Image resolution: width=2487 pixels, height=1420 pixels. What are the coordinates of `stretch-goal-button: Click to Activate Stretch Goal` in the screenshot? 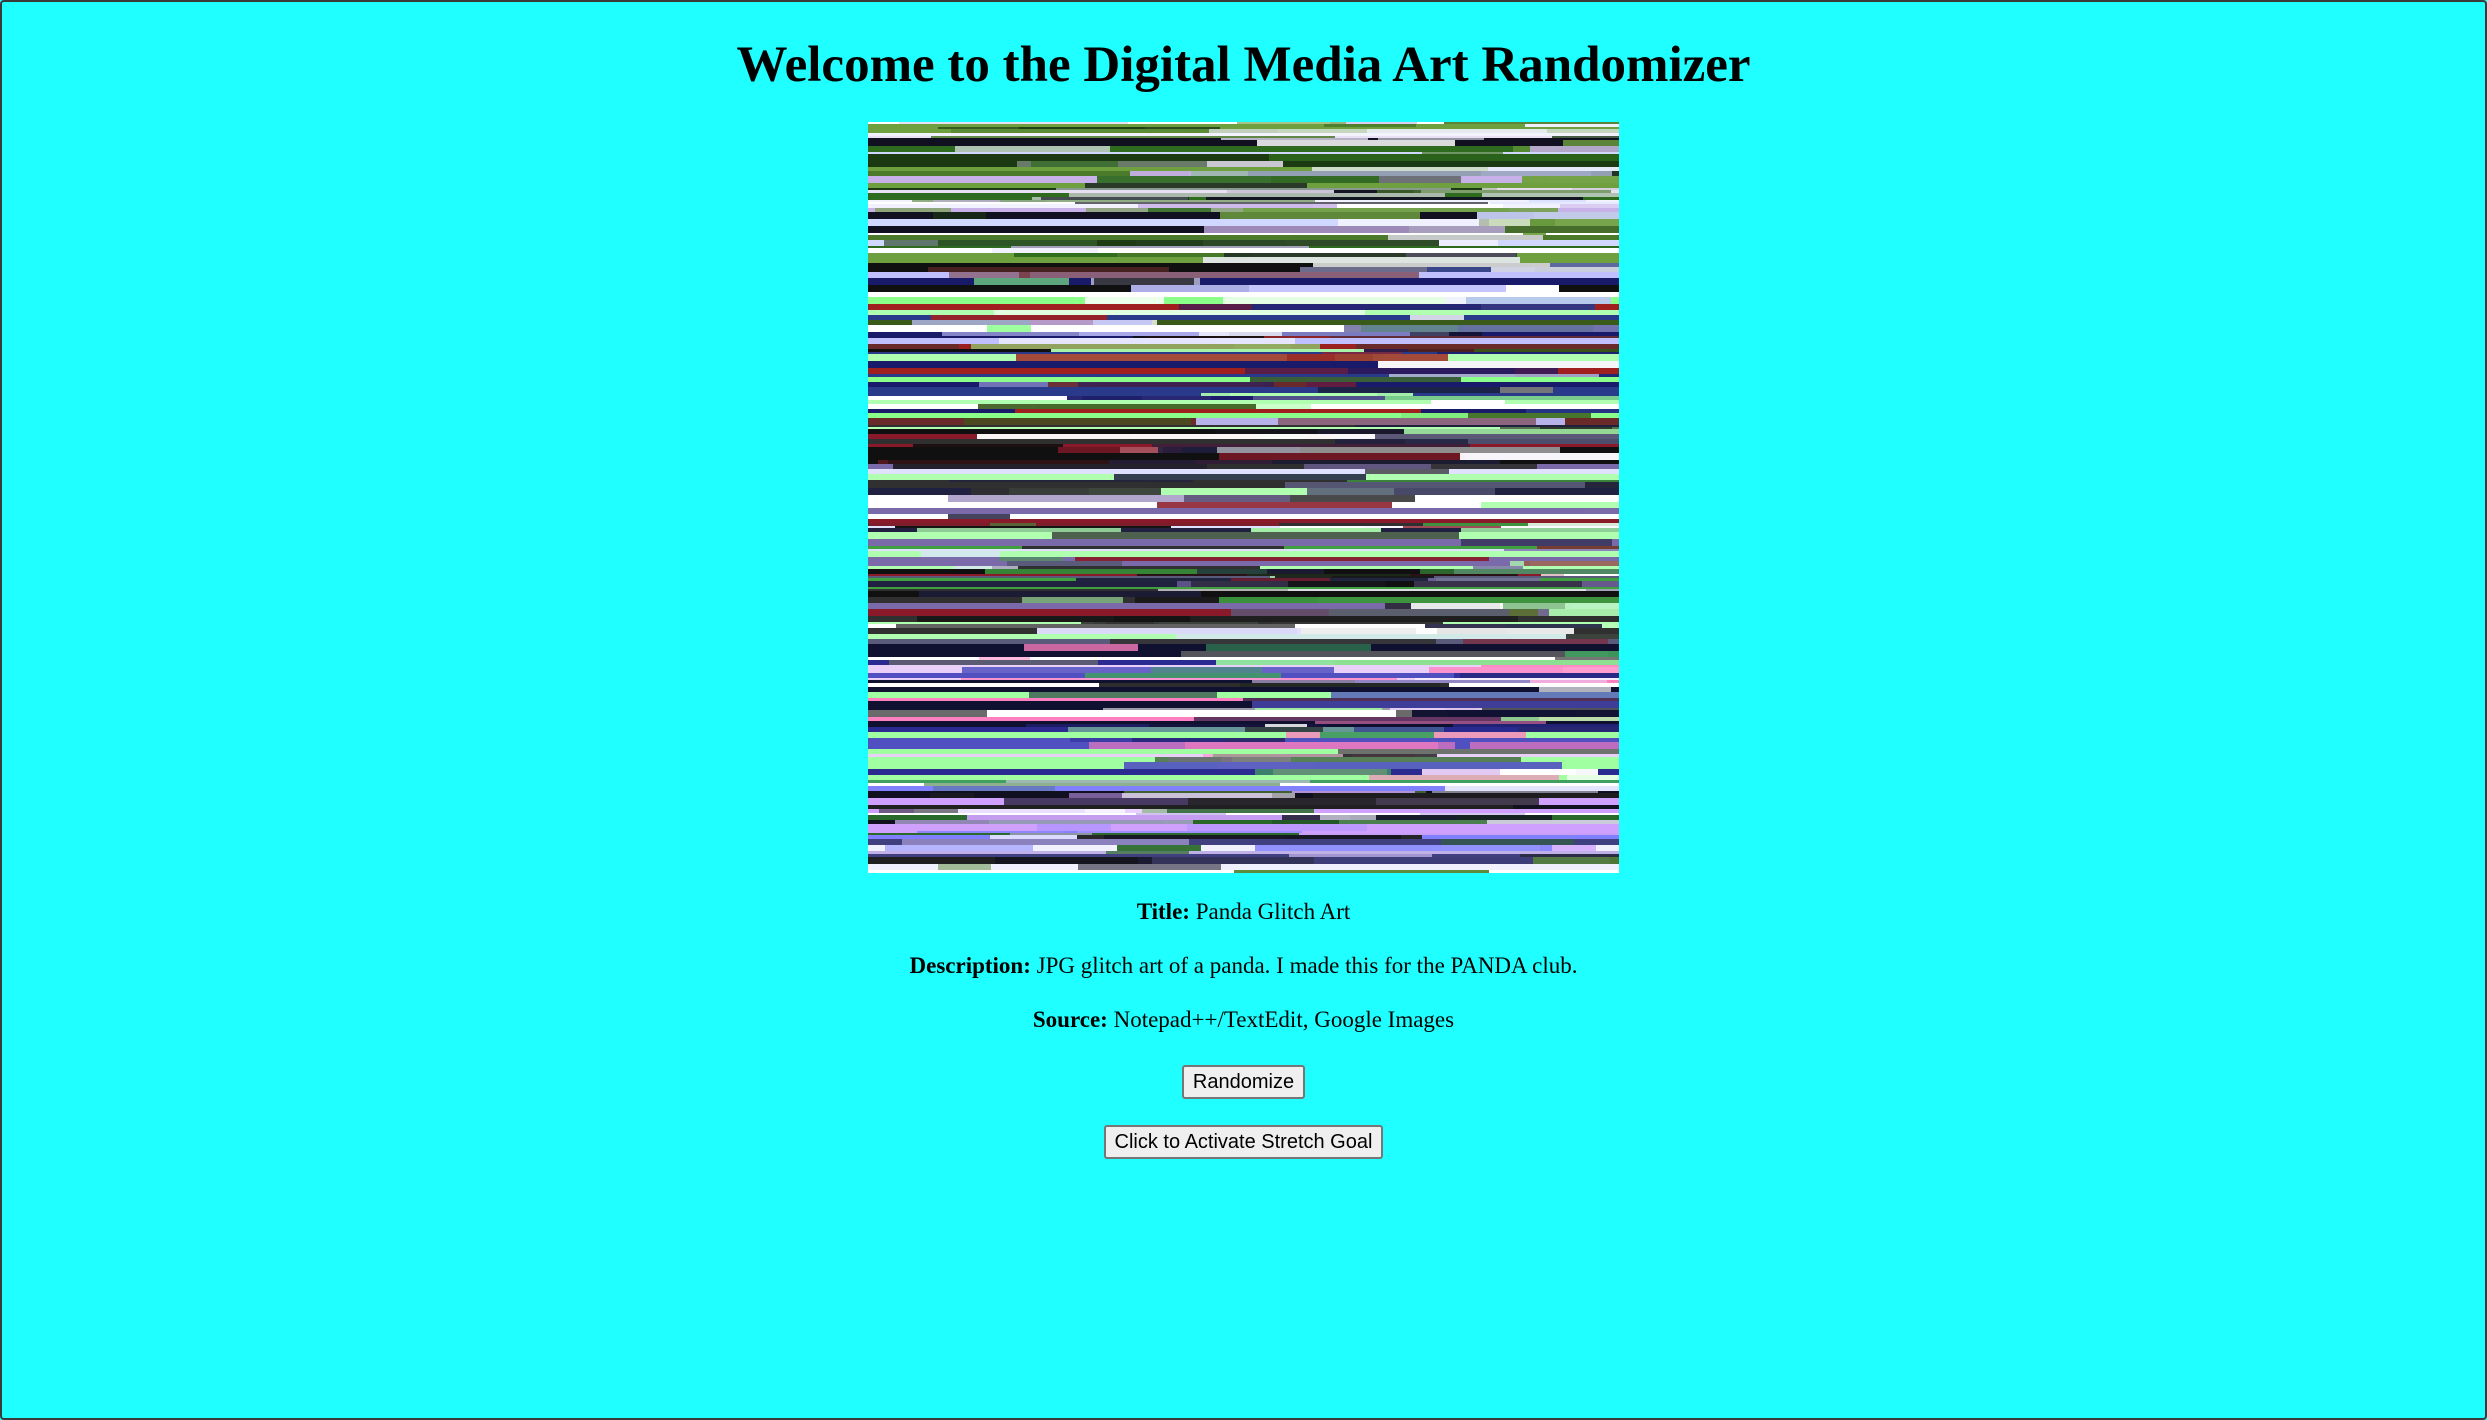 It's located at (1243, 1142).